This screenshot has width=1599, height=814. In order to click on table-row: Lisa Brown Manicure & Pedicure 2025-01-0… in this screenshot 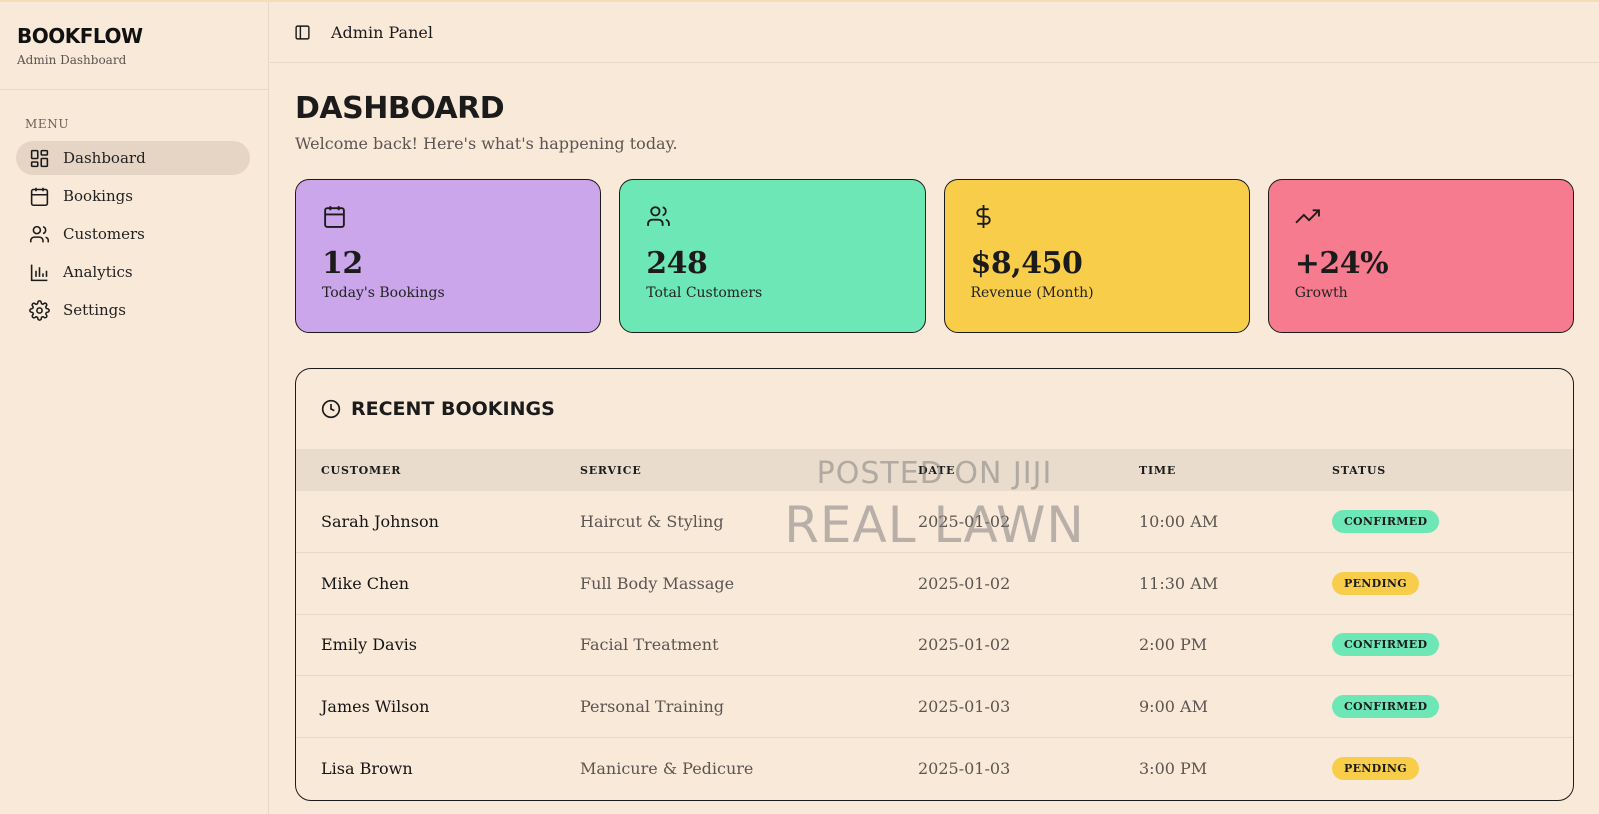, I will do `click(934, 768)`.